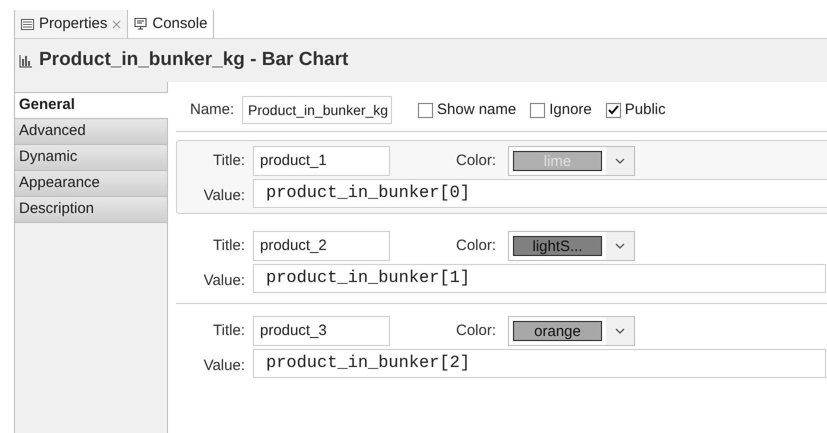  Describe the element at coordinates (91, 132) in the screenshot. I see `sidebar-tab: Advanced` at that location.